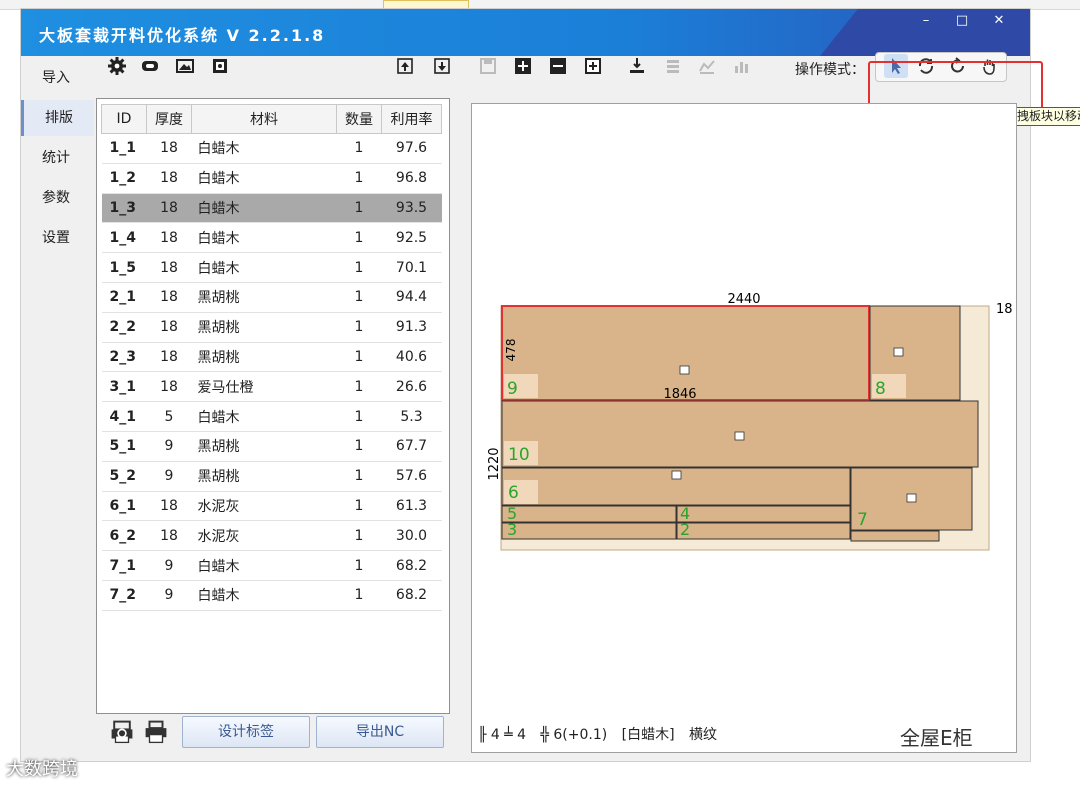  What do you see at coordinates (271, 327) in the screenshot?
I see `table-row: 2_2 18 黑胡桃 1 91.3` at bounding box center [271, 327].